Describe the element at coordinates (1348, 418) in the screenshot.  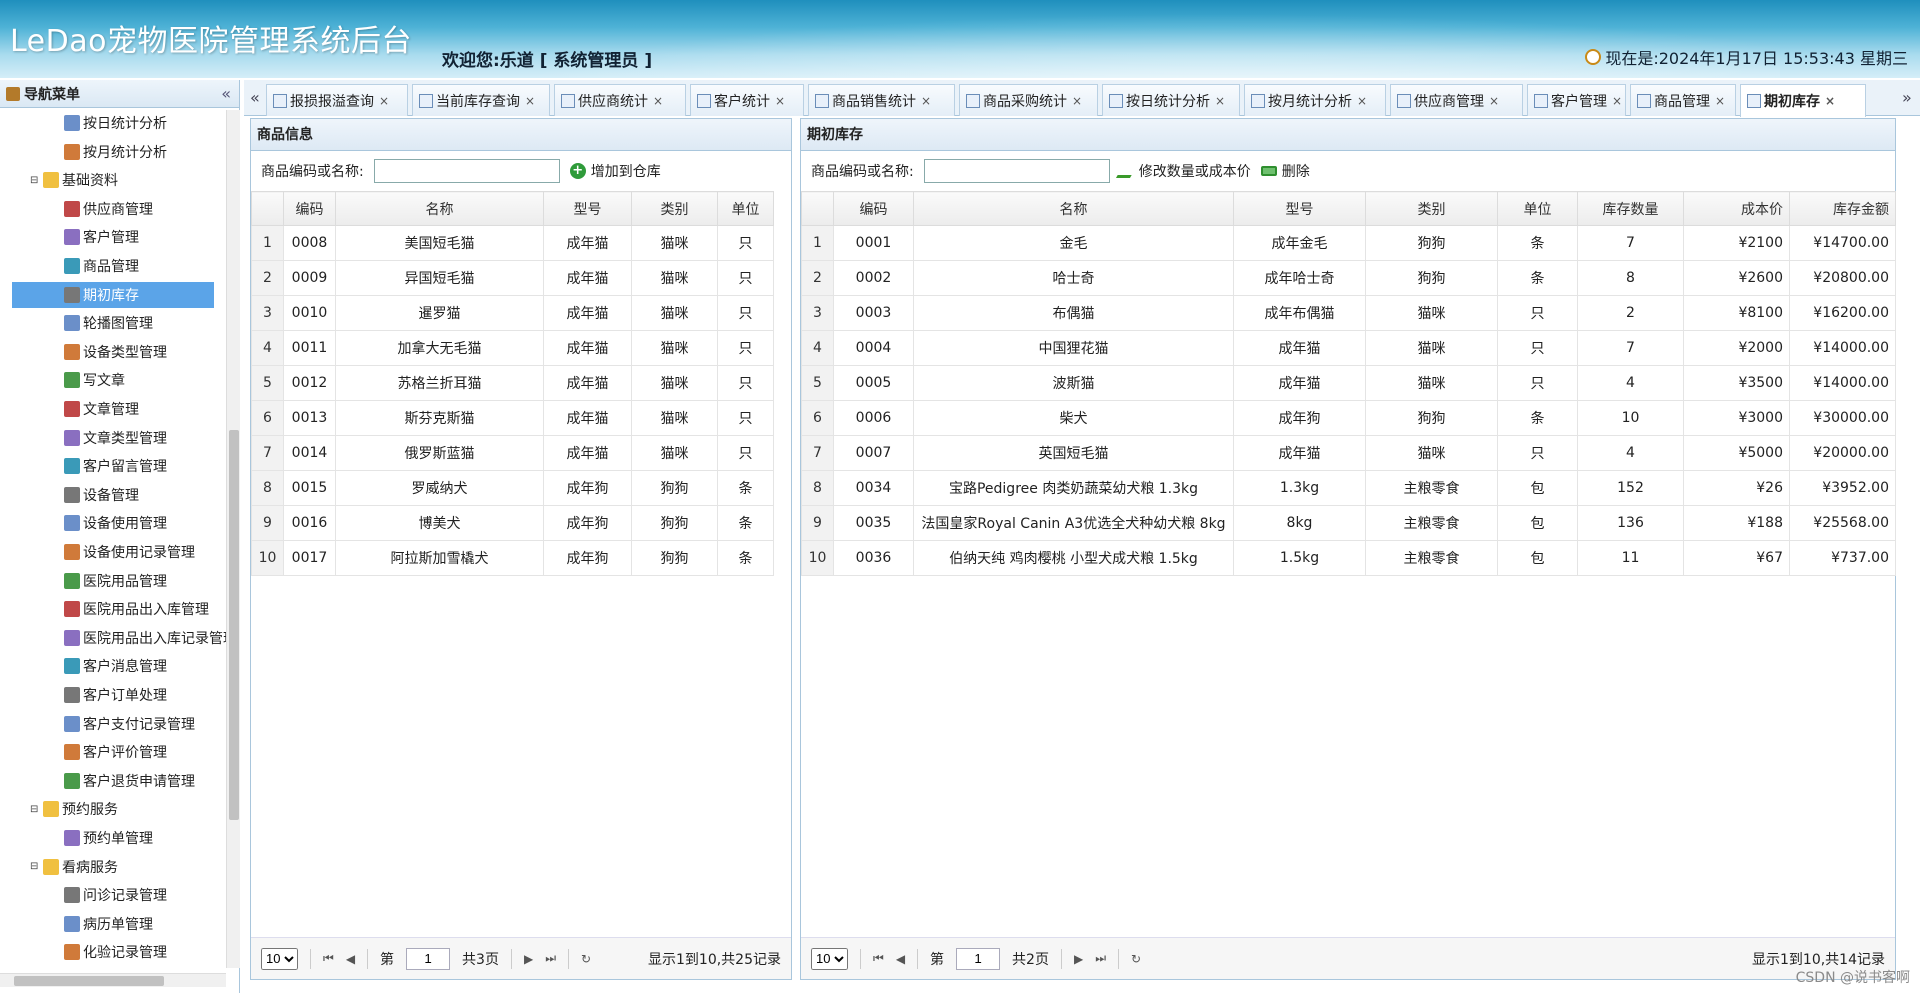
I see `table-row: 6 0006 柴犬 成年狗 狗狗条 10 ¥3000 ¥30000.00` at that location.